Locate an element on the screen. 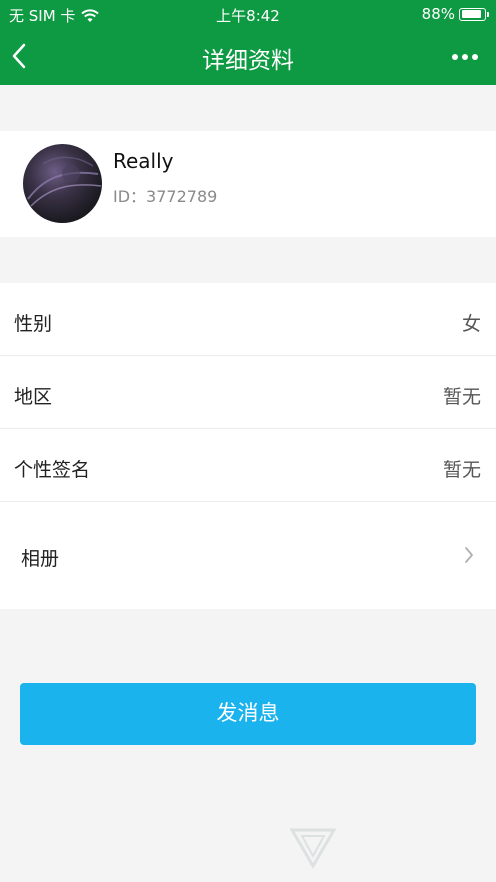 This screenshot has width=496, height=882. battery-group: 88% is located at coordinates (455, 14).